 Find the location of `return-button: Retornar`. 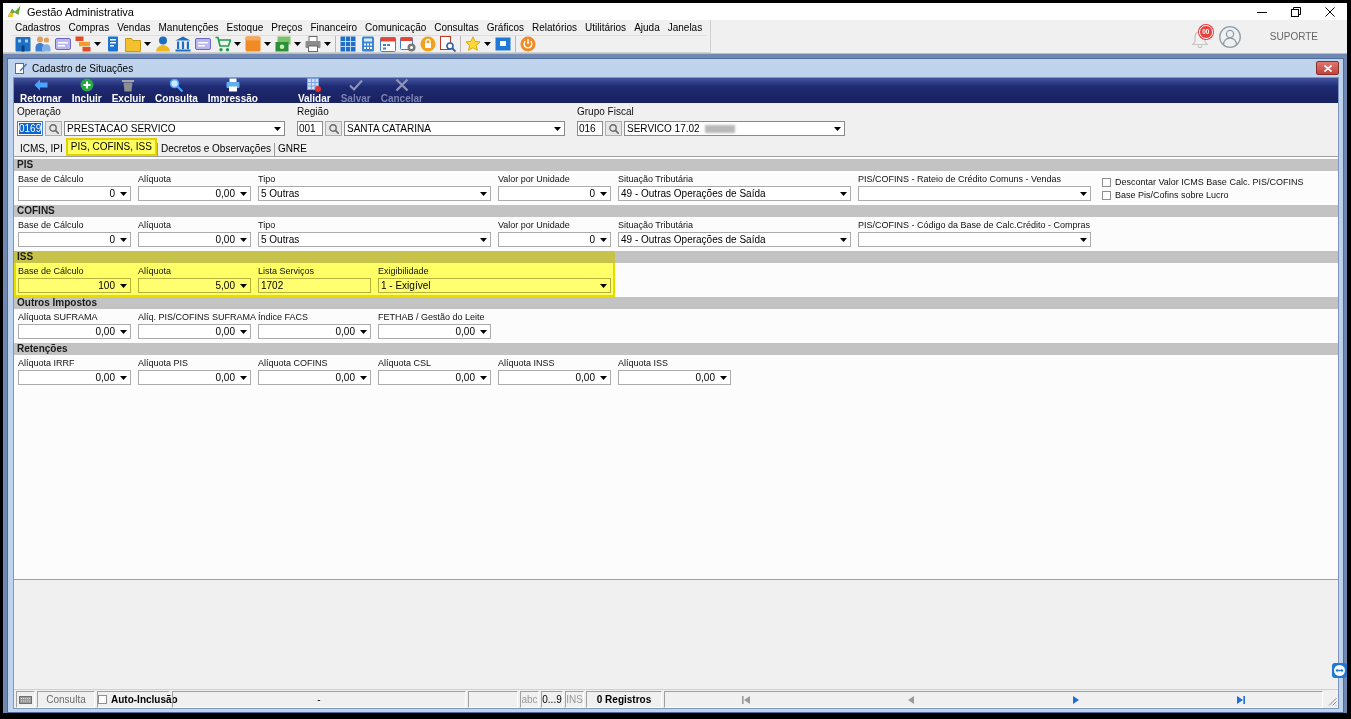

return-button: Retornar is located at coordinates (41, 90).